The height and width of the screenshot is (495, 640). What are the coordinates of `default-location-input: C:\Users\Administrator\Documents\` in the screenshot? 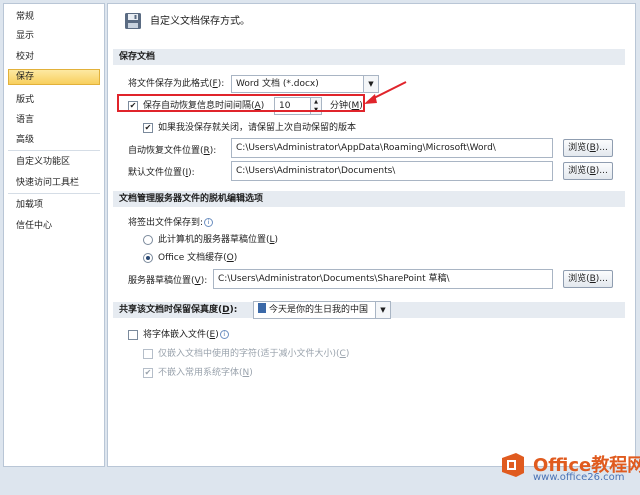 It's located at (392, 171).